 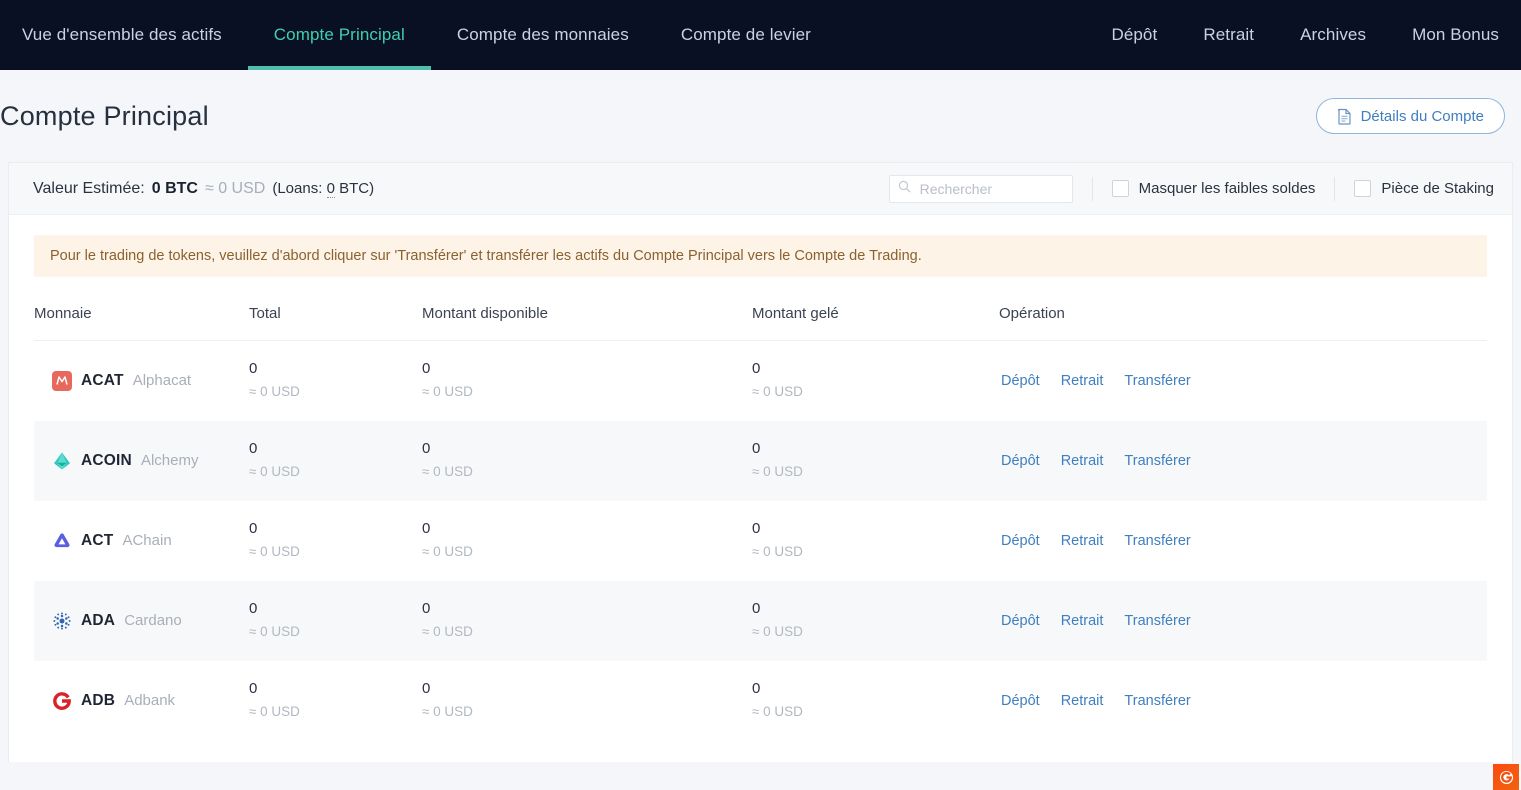 I want to click on loans-value: 0, so click(x=330, y=188).